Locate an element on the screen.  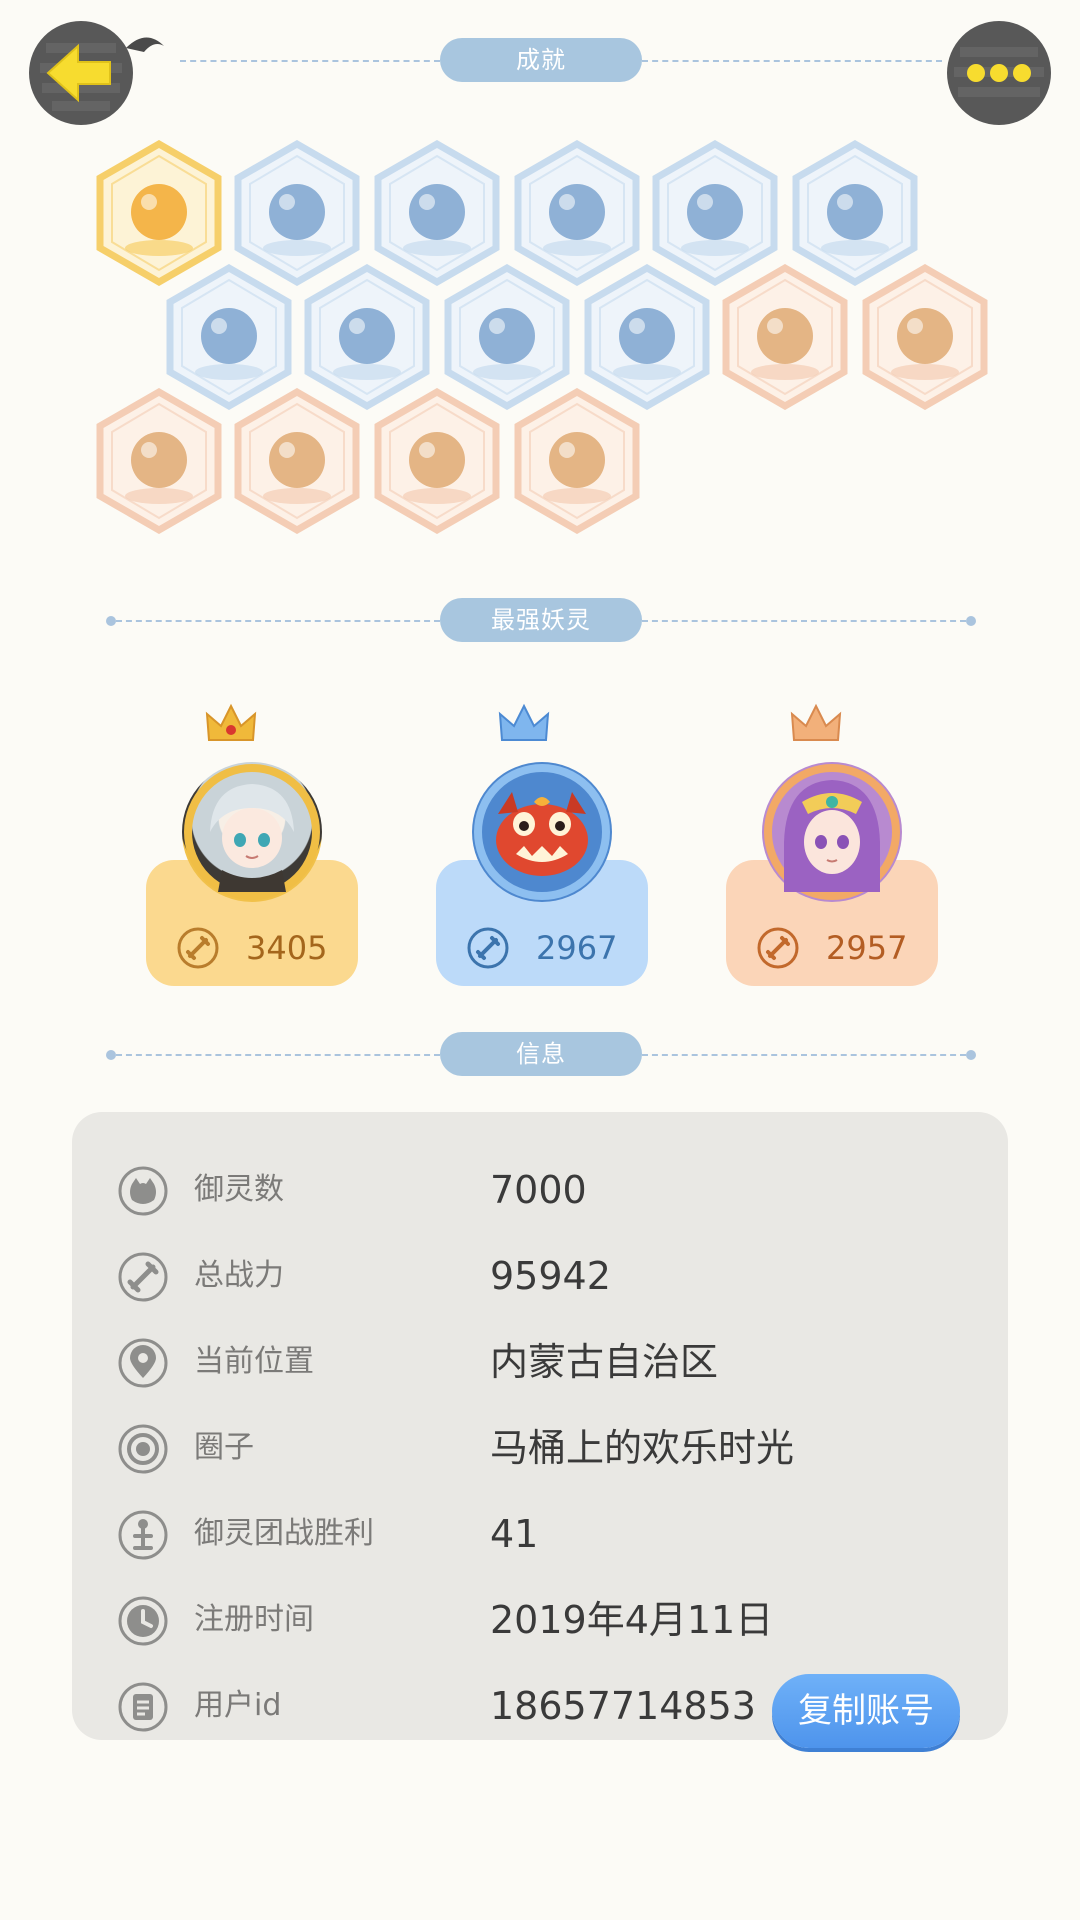
row-value: 7000 is located at coordinates (538, 1190).